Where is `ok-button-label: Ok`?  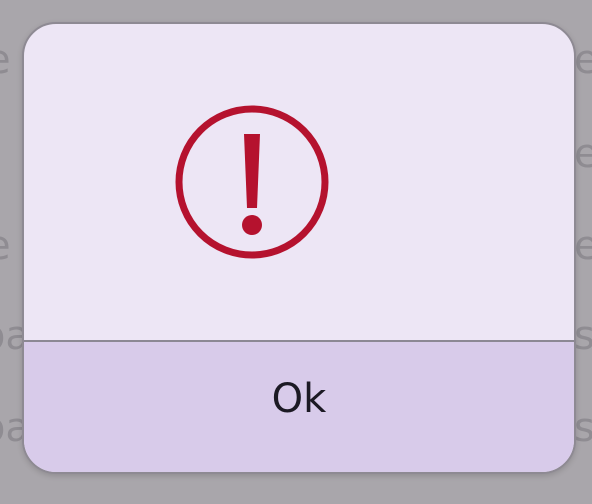
ok-button-label: Ok is located at coordinates (299, 399).